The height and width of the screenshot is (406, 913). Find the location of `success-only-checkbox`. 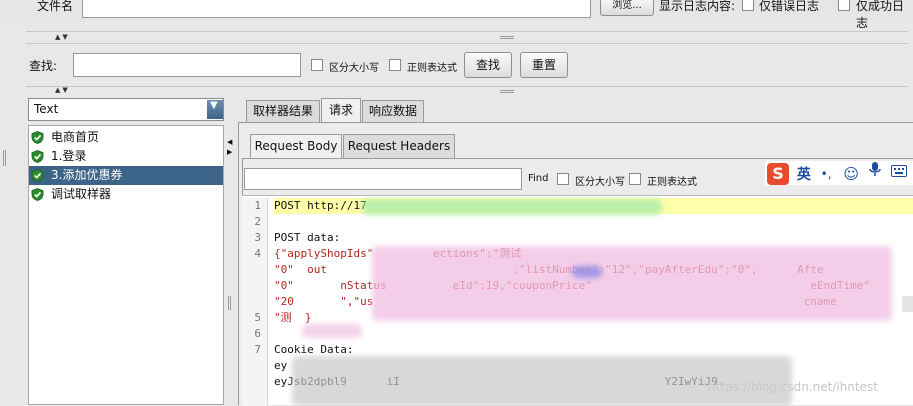

success-only-checkbox is located at coordinates (844, 5).